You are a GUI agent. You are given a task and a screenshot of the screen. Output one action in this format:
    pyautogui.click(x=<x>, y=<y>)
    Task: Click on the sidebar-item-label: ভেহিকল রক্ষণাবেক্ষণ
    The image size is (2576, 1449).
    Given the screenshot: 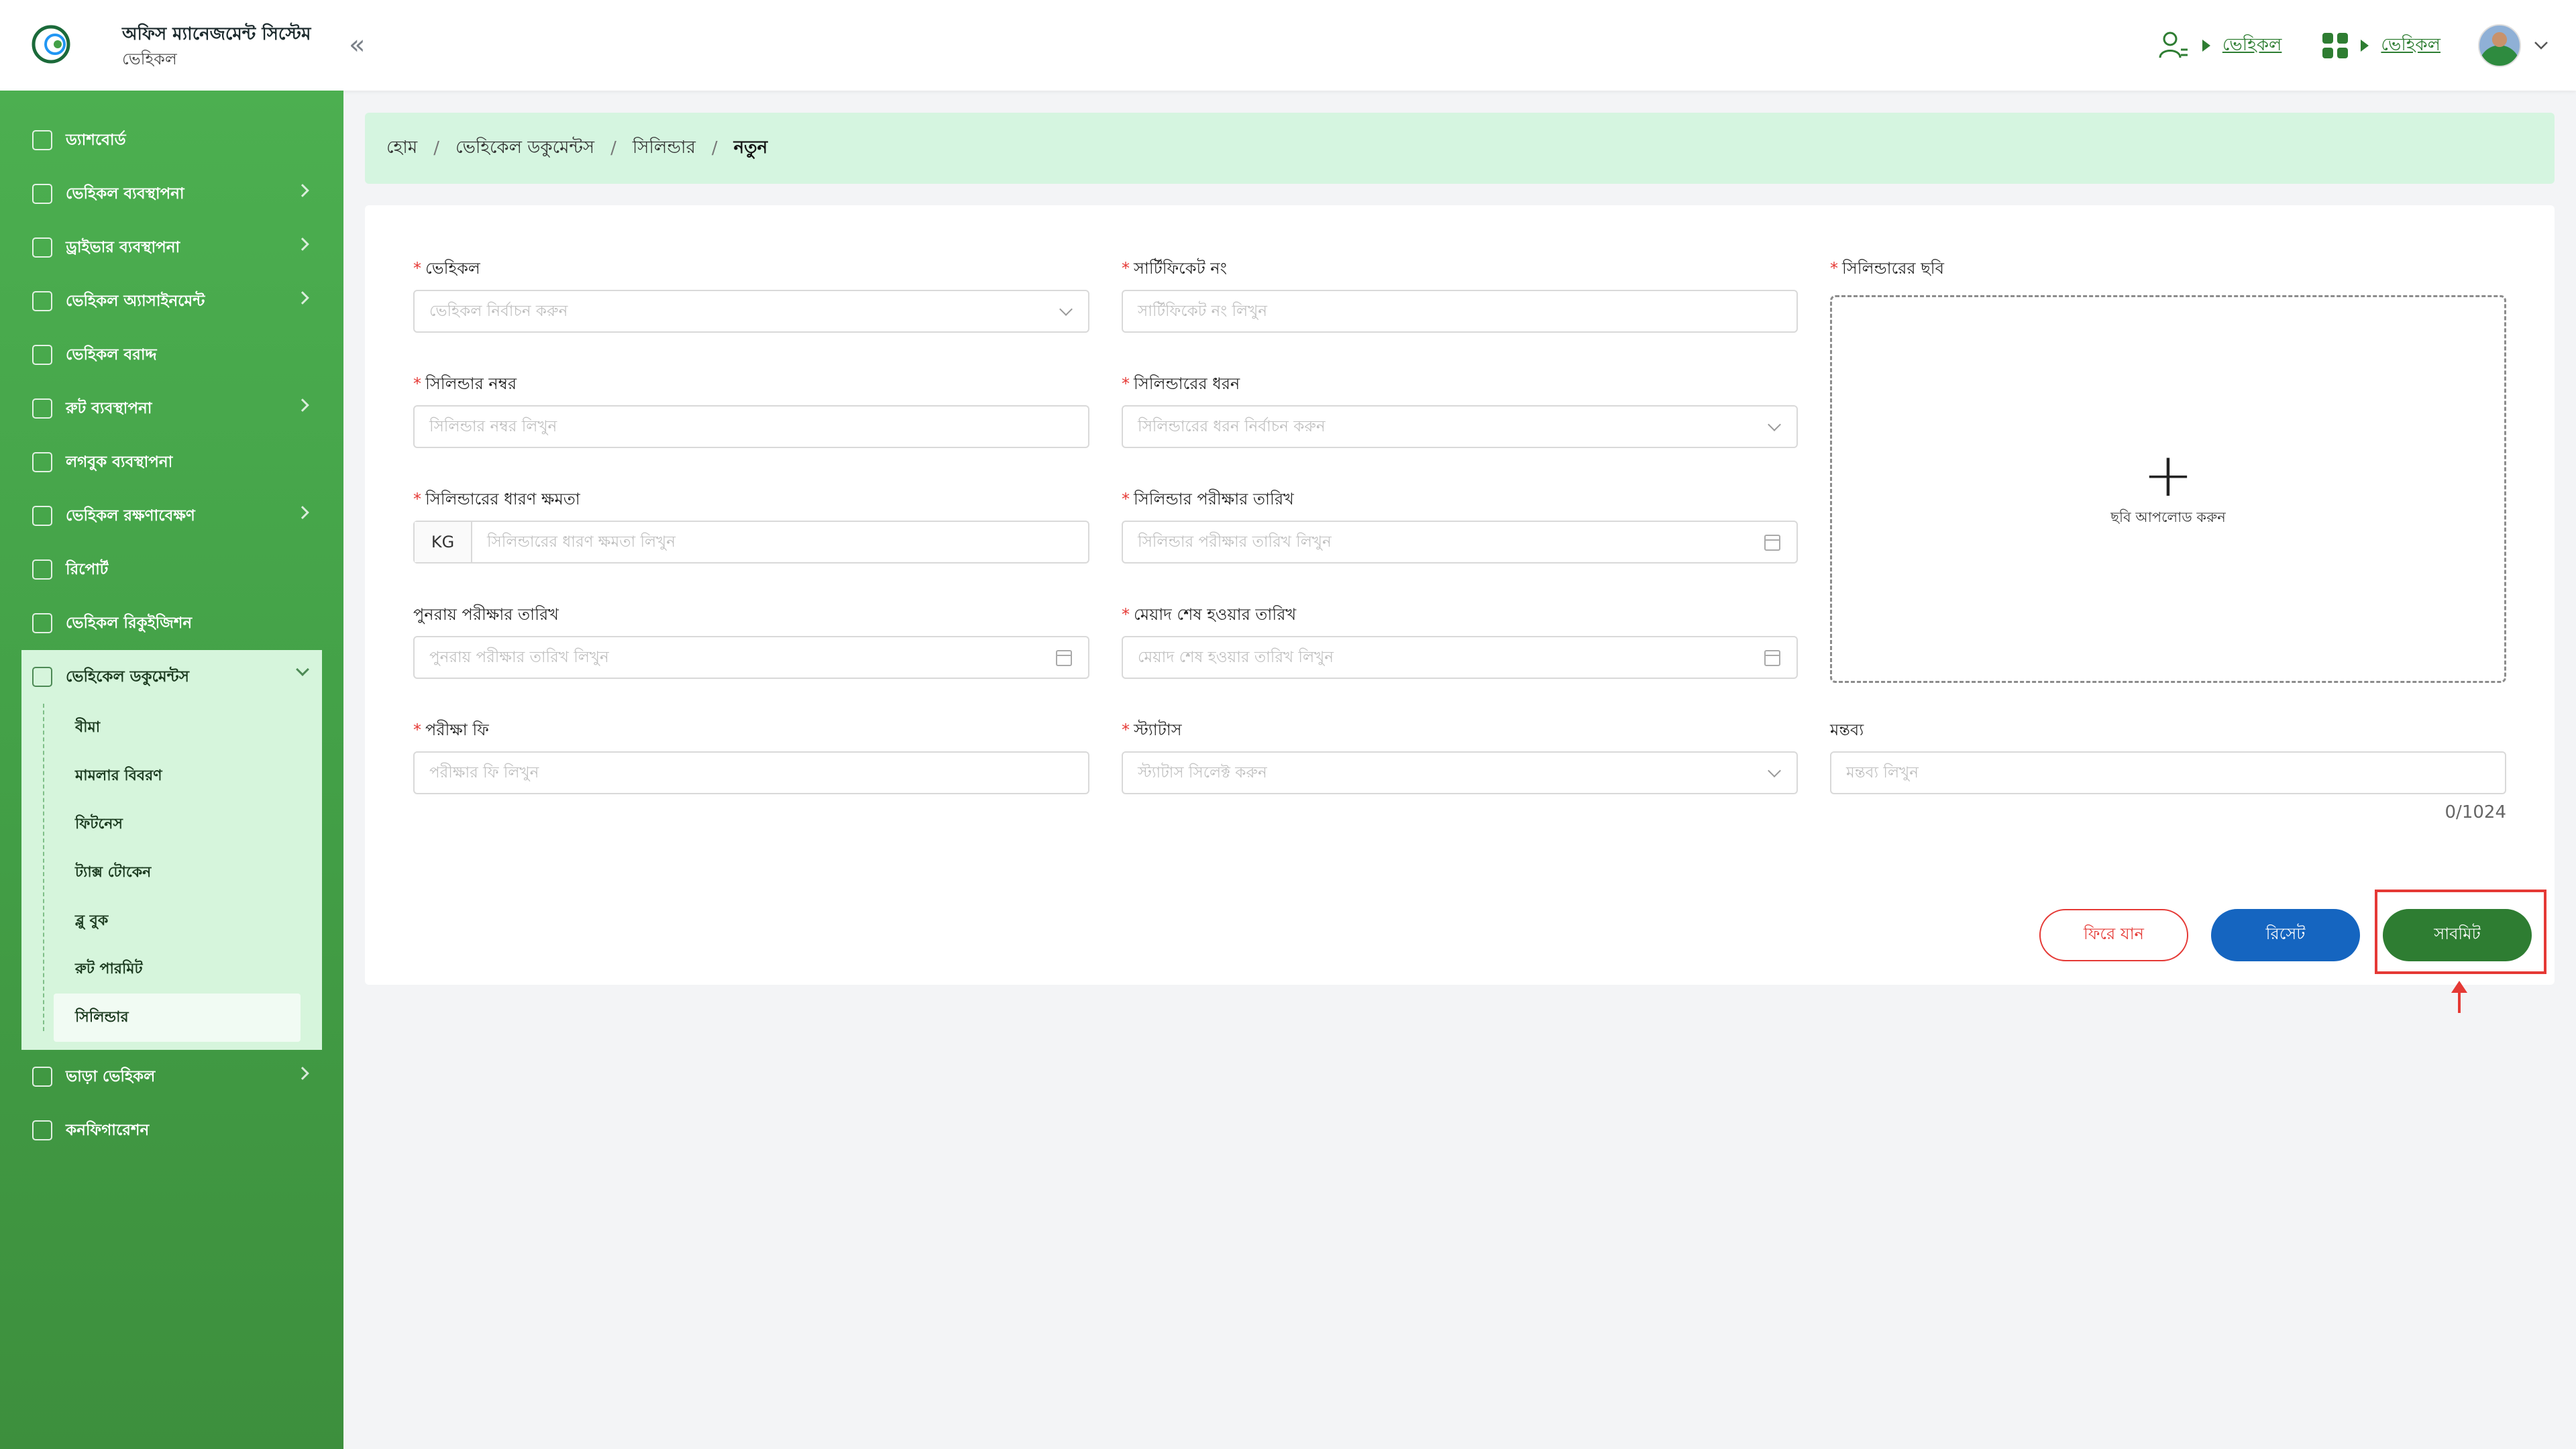 What is the action you would take?
    pyautogui.click(x=130, y=515)
    